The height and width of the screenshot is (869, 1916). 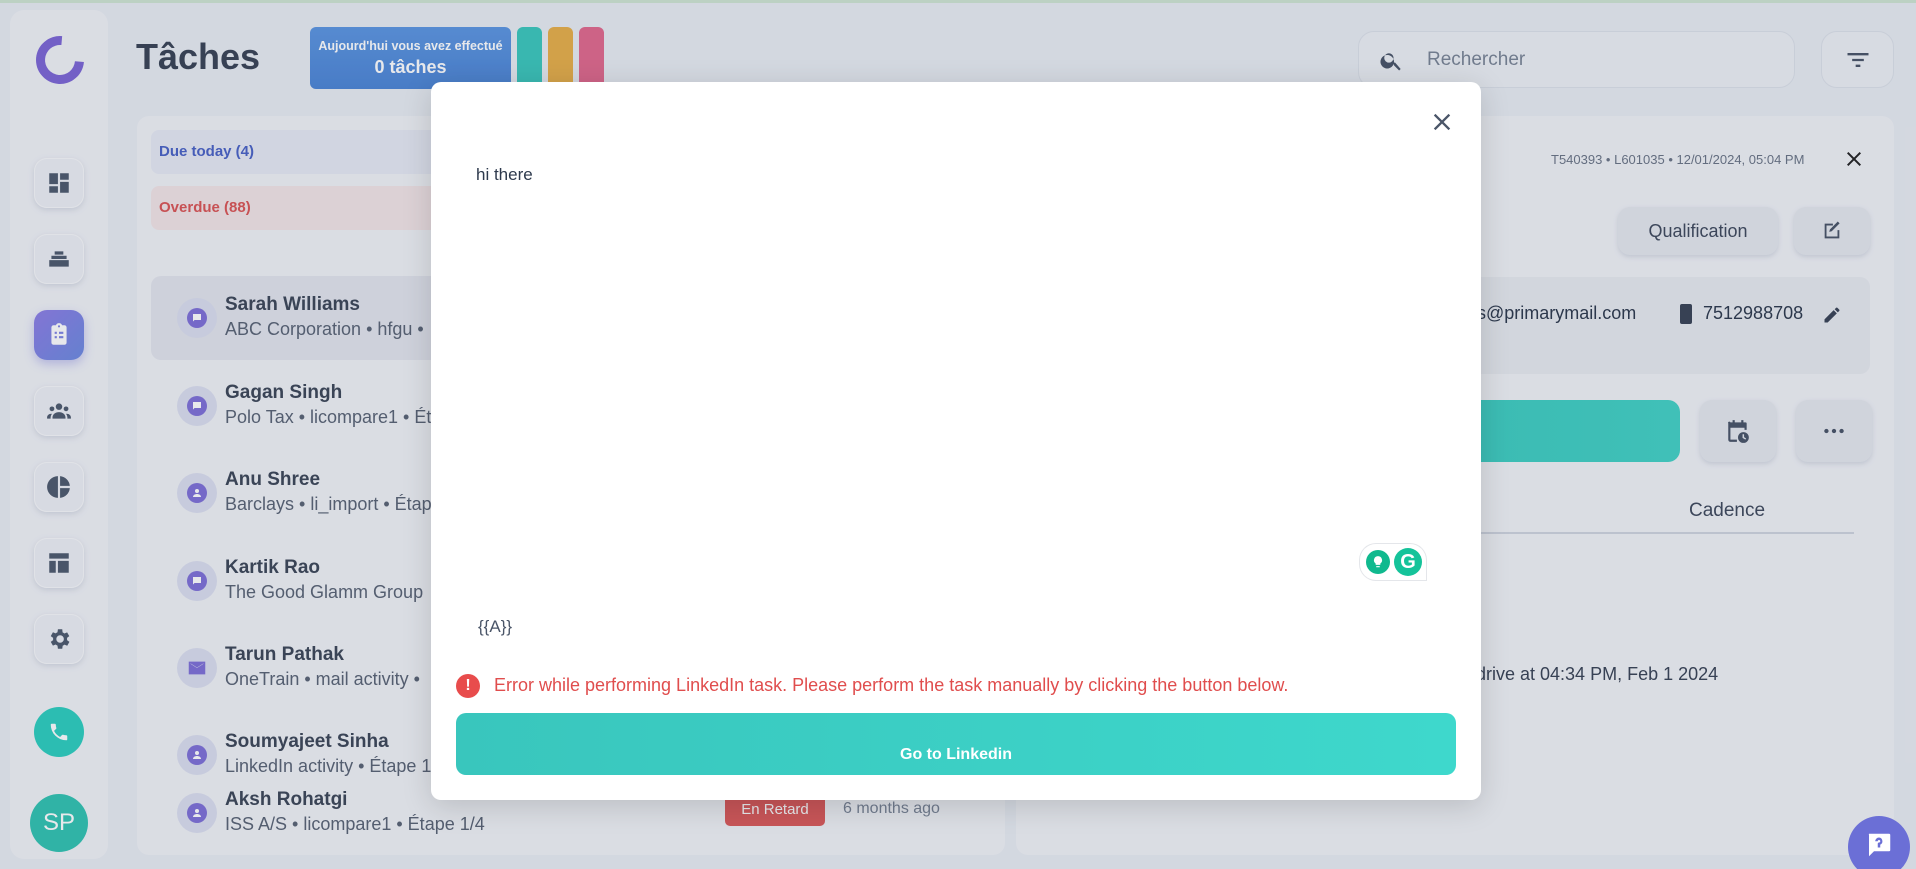 What do you see at coordinates (1408, 562) in the screenshot?
I see `grammarly-icon: G` at bounding box center [1408, 562].